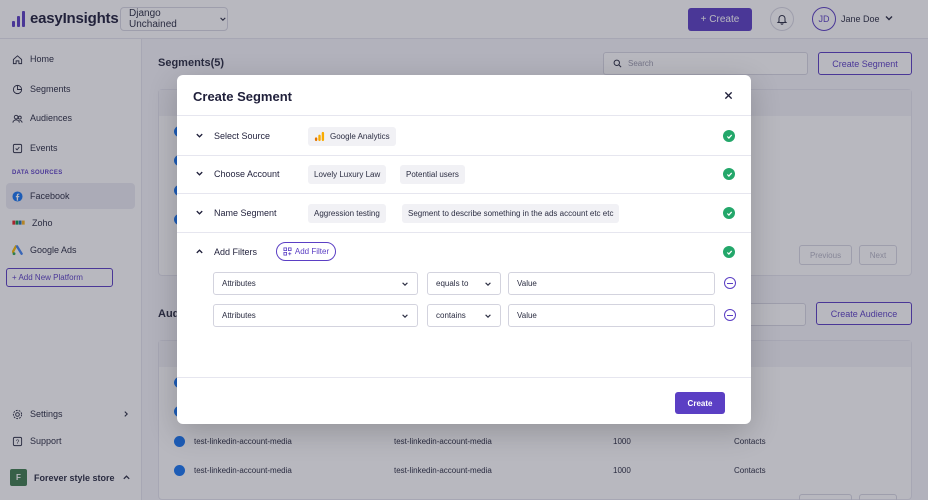 This screenshot has width=928, height=500. Describe the element at coordinates (700, 403) in the screenshot. I see `create-submit-button: Create` at that location.